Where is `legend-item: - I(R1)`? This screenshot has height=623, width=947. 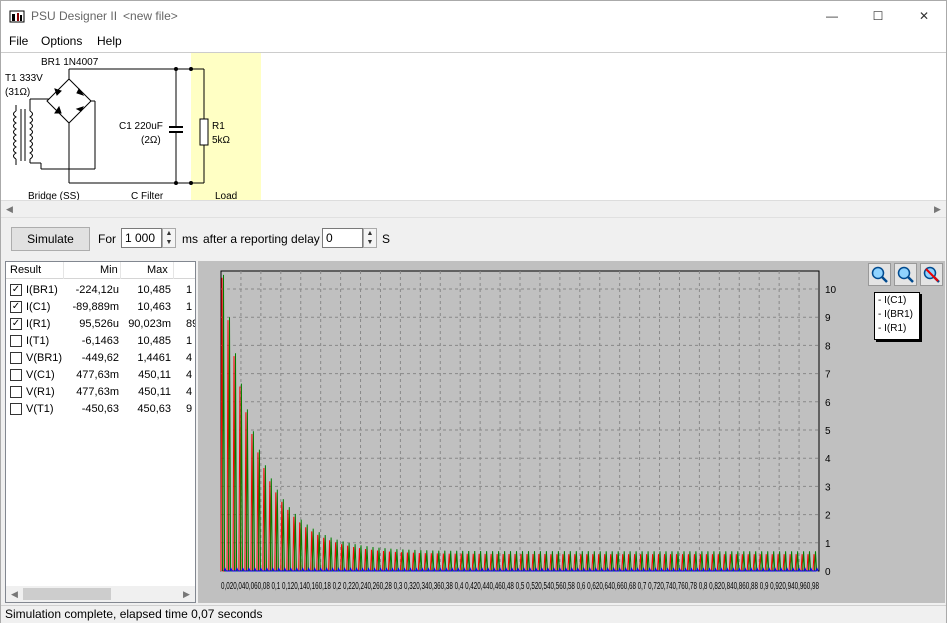
legend-item: - I(R1) is located at coordinates (892, 328).